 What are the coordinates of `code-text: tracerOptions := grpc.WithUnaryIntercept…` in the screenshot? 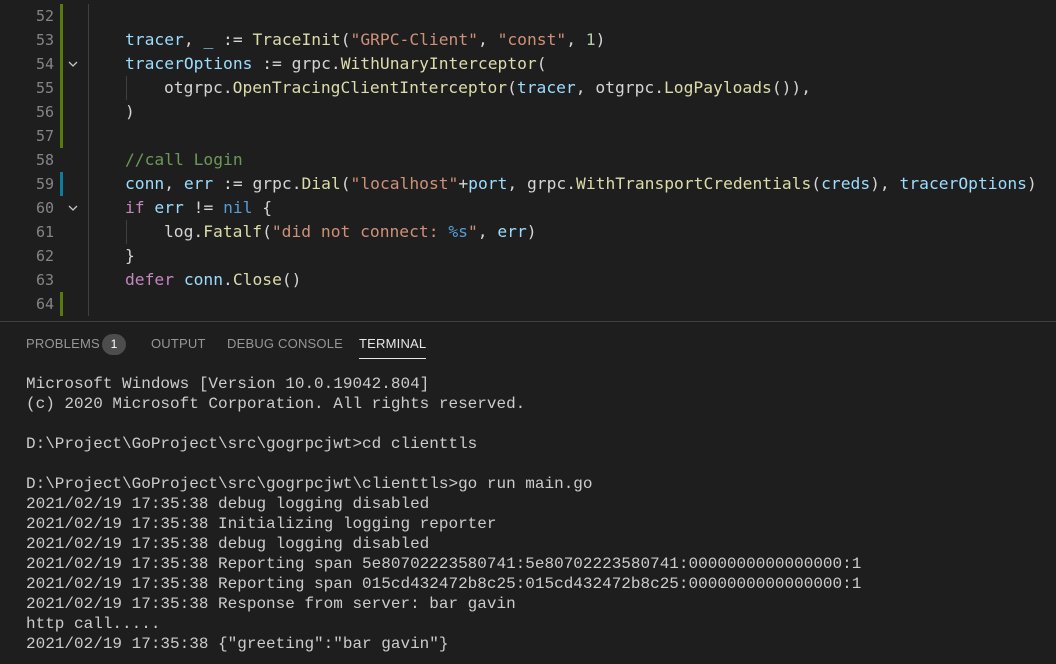 It's located at (336, 64).